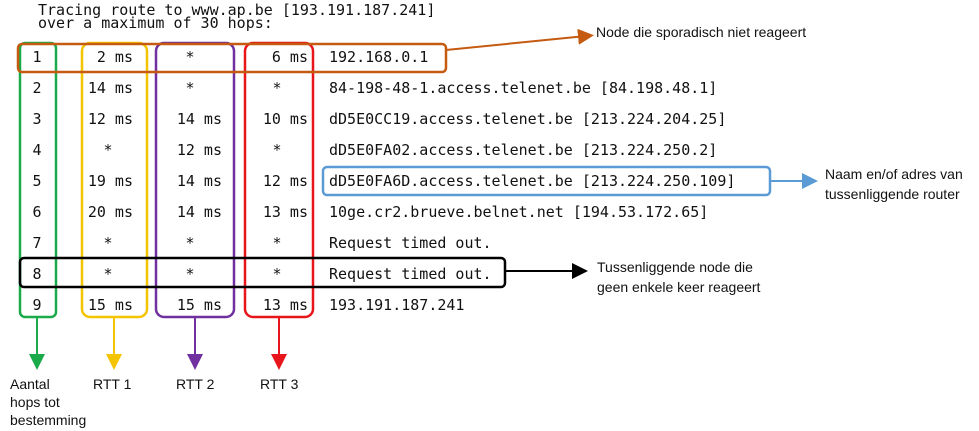 This screenshot has width=979, height=431. What do you see at coordinates (38, 180) in the screenshot?
I see `hops-column-box` at bounding box center [38, 180].